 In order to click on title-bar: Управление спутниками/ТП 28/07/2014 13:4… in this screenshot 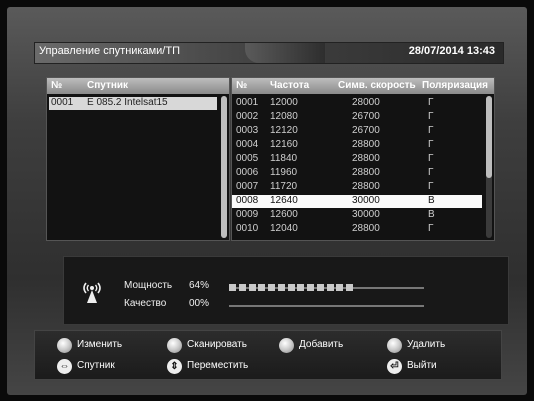, I will do `click(269, 53)`.